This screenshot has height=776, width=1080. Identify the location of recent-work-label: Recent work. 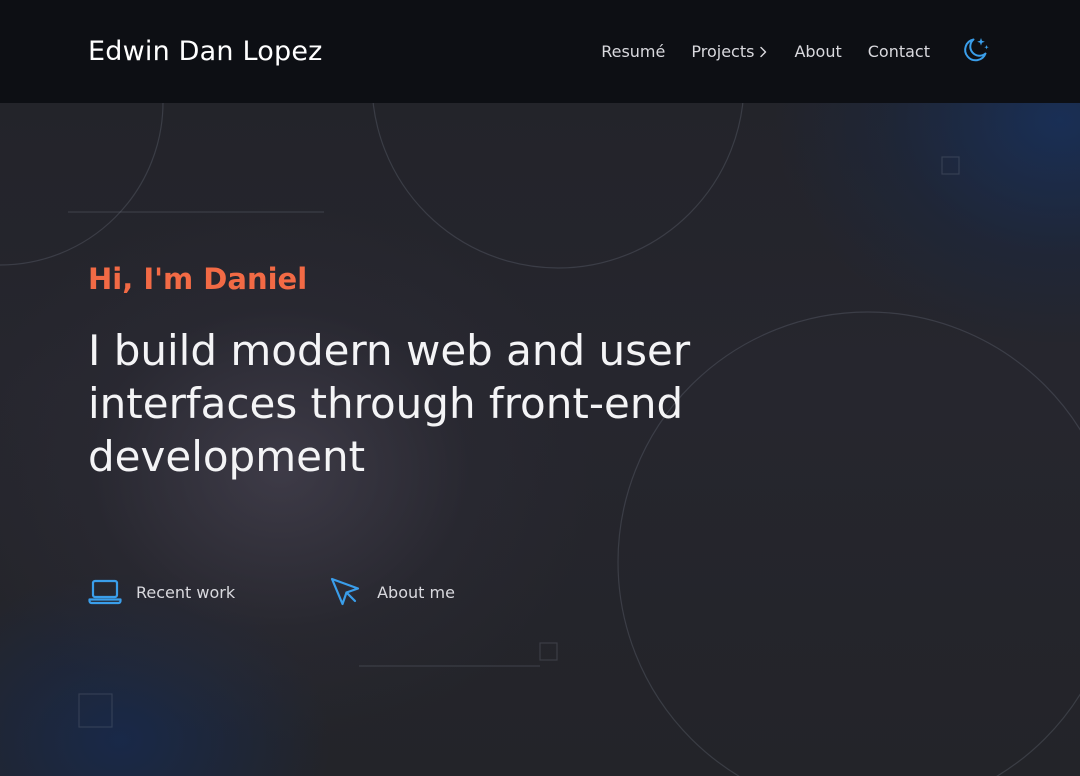
(186, 592).